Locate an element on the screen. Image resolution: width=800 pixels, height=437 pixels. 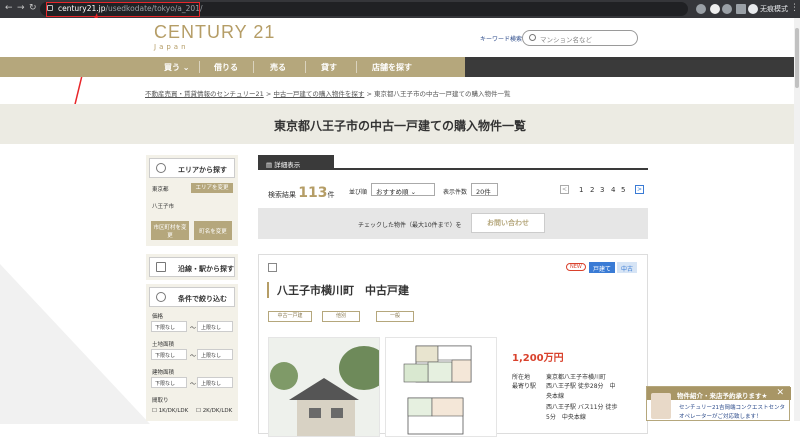
close-icon: ✕ is located at coordinates (780, 393).